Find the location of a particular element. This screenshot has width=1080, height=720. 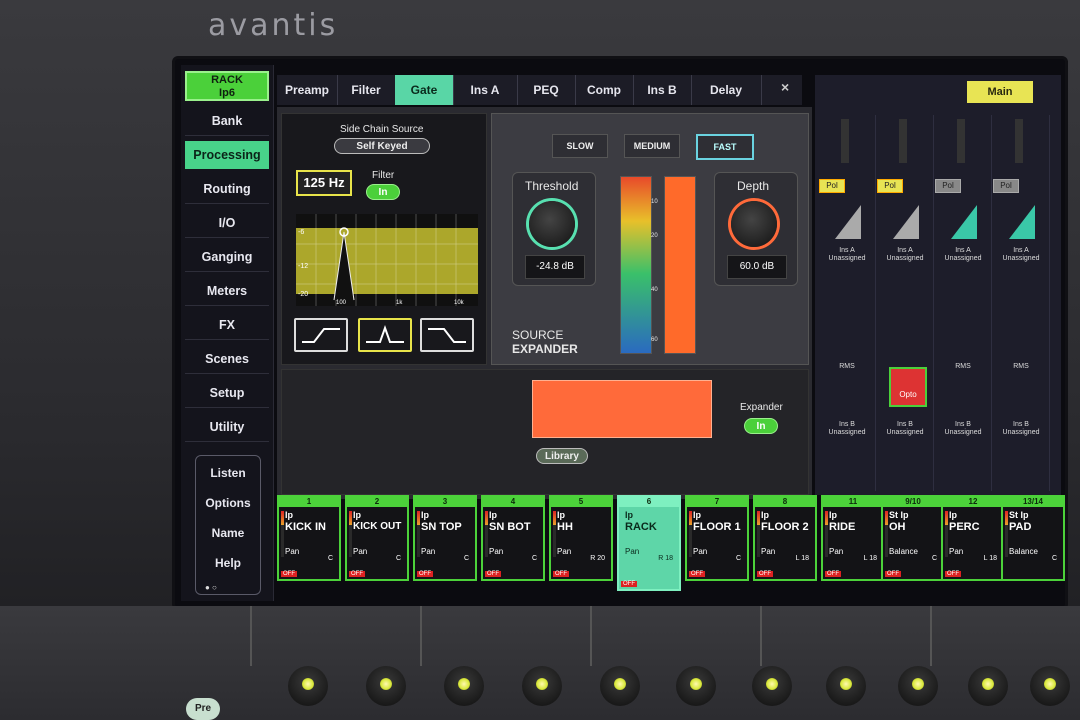

nav-item-scenes: Scenes is located at coordinates (227, 359).